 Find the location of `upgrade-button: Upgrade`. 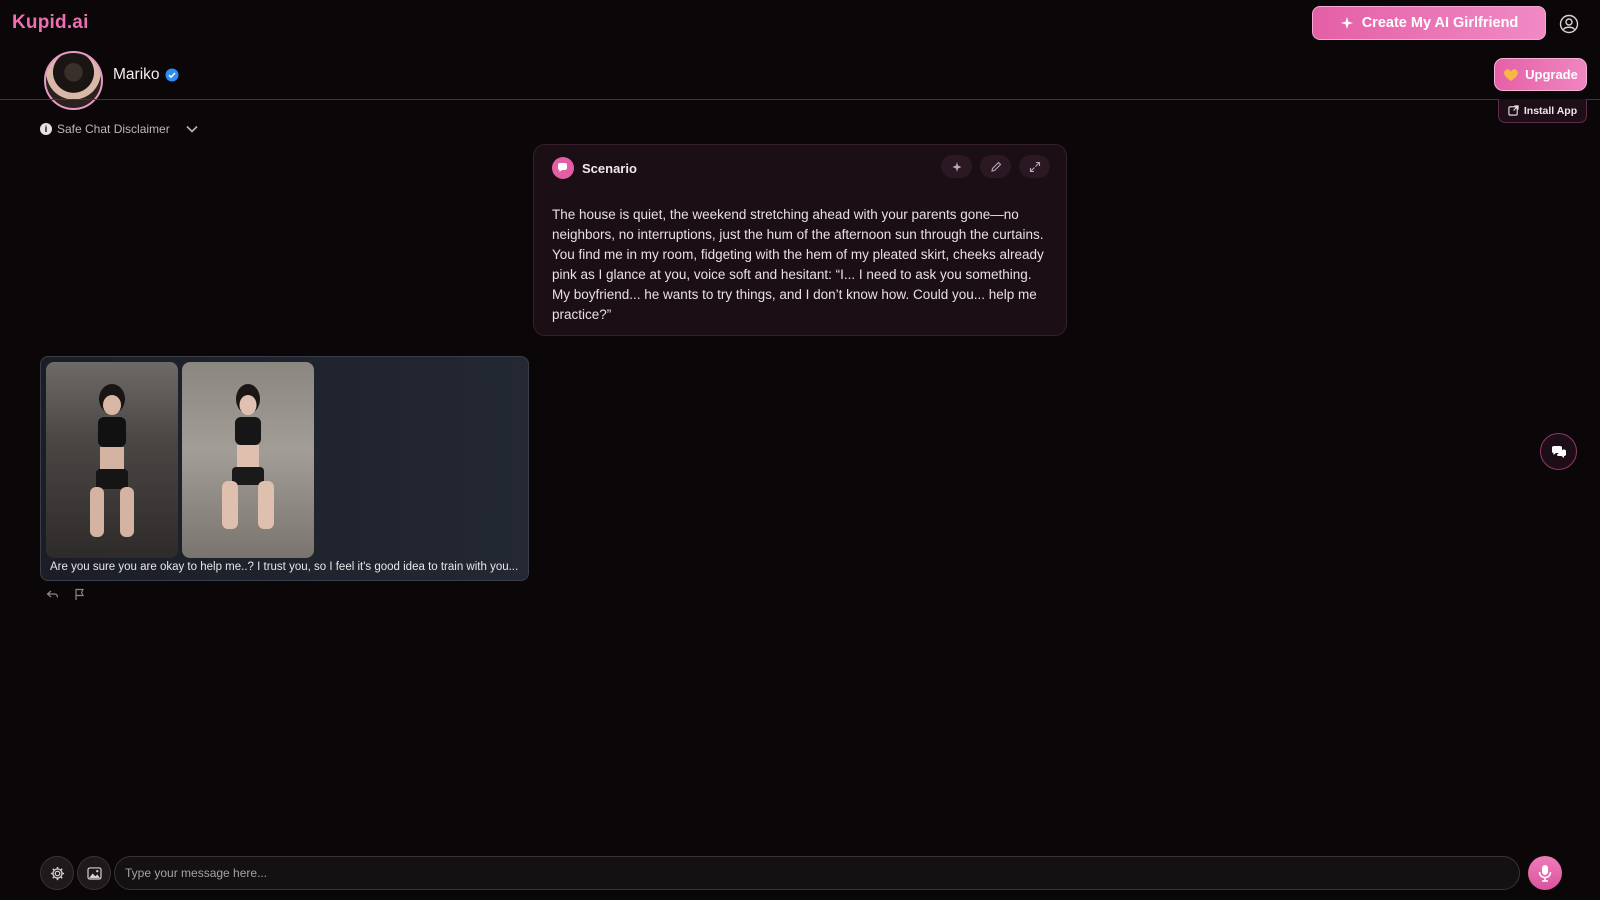

upgrade-button: Upgrade is located at coordinates (1540, 74).